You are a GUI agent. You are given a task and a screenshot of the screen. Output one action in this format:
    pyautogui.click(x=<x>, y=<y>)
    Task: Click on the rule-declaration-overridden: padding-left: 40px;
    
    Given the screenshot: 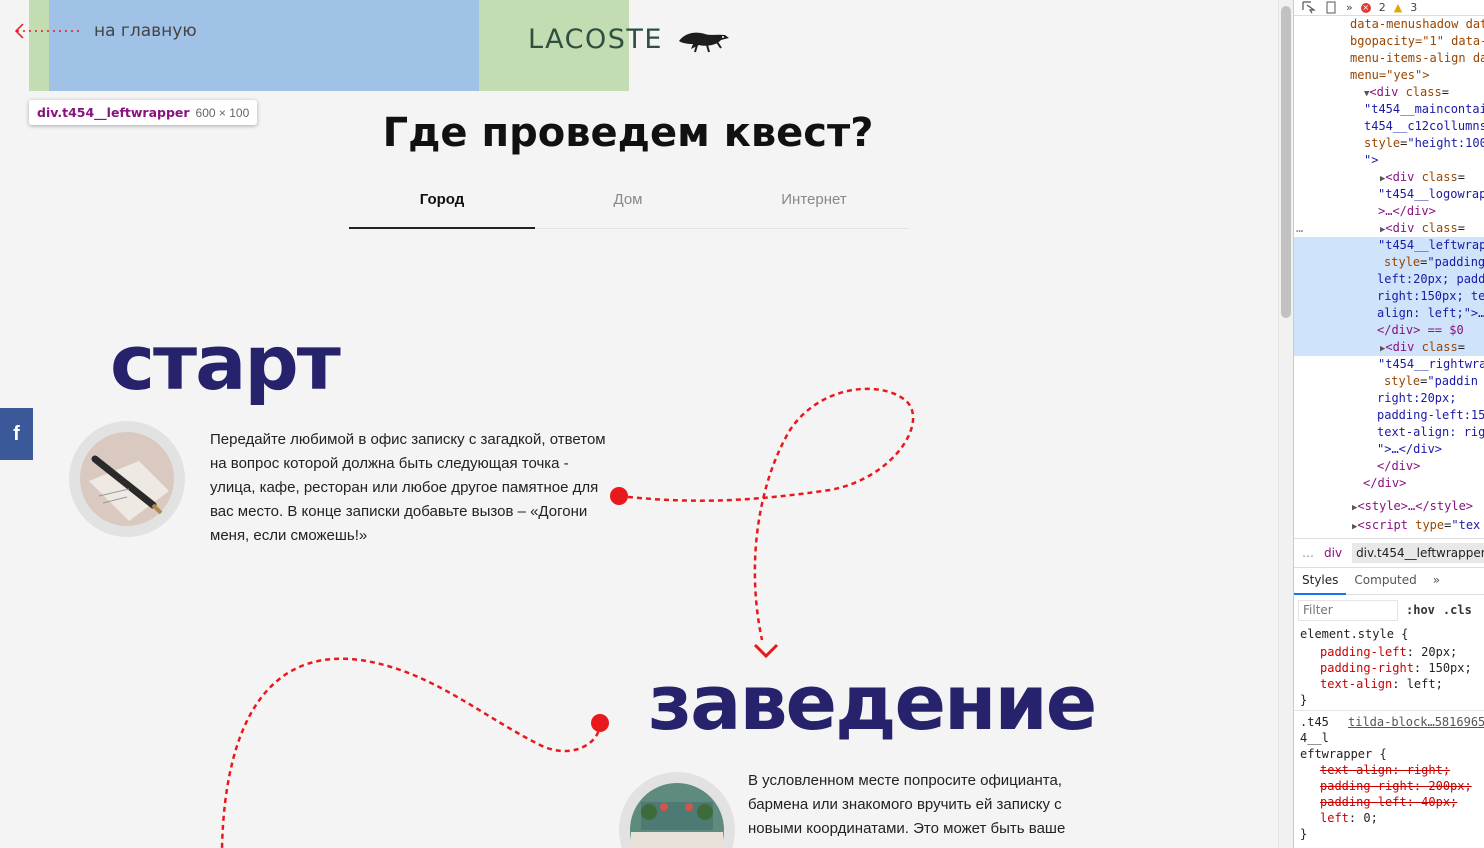 What is the action you would take?
    pyautogui.click(x=1388, y=802)
    